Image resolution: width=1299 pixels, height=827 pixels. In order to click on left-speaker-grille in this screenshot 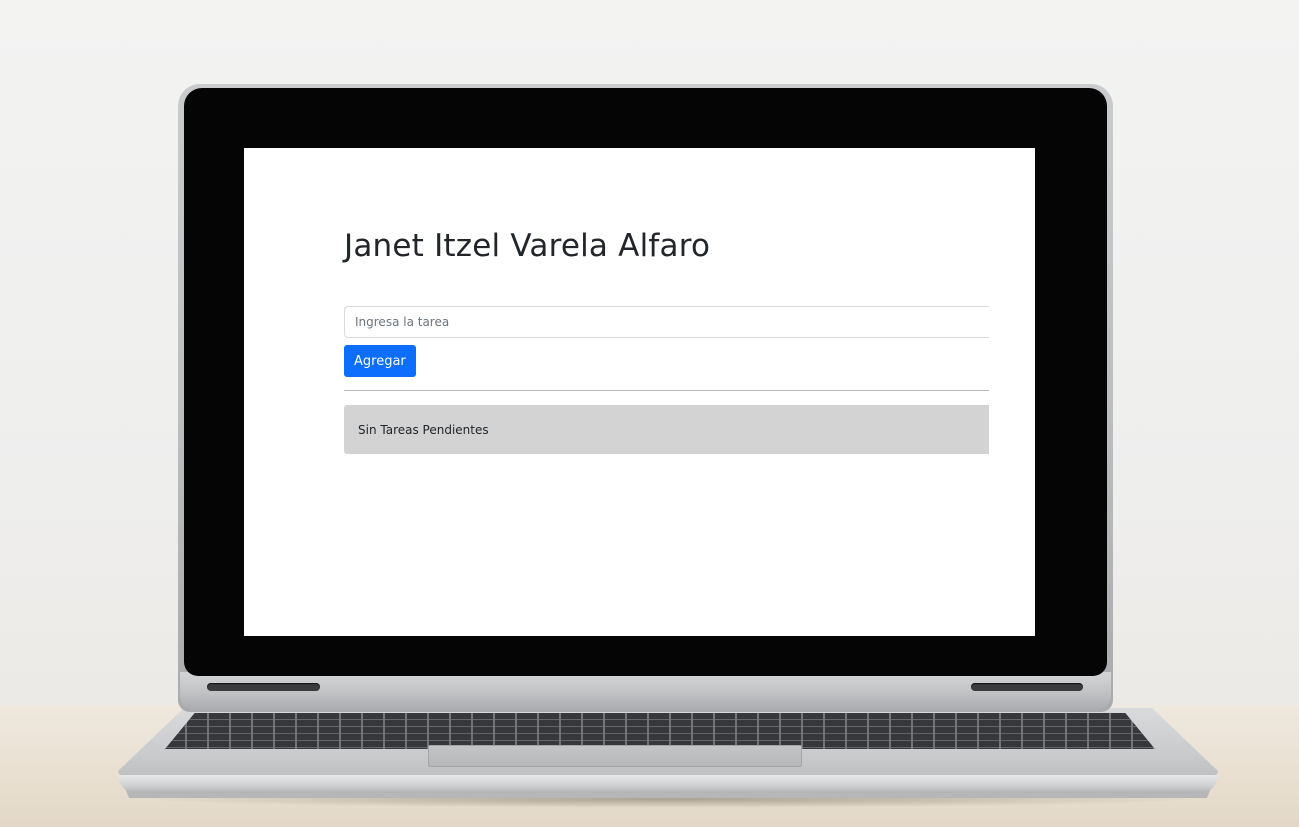, I will do `click(263, 687)`.